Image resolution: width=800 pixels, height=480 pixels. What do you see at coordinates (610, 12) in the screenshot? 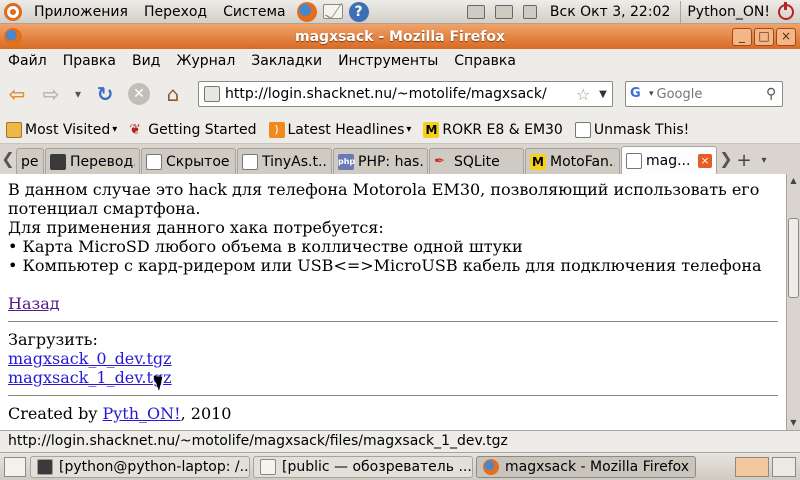
I see `clock: Вск Окт 3, 22:02` at bounding box center [610, 12].